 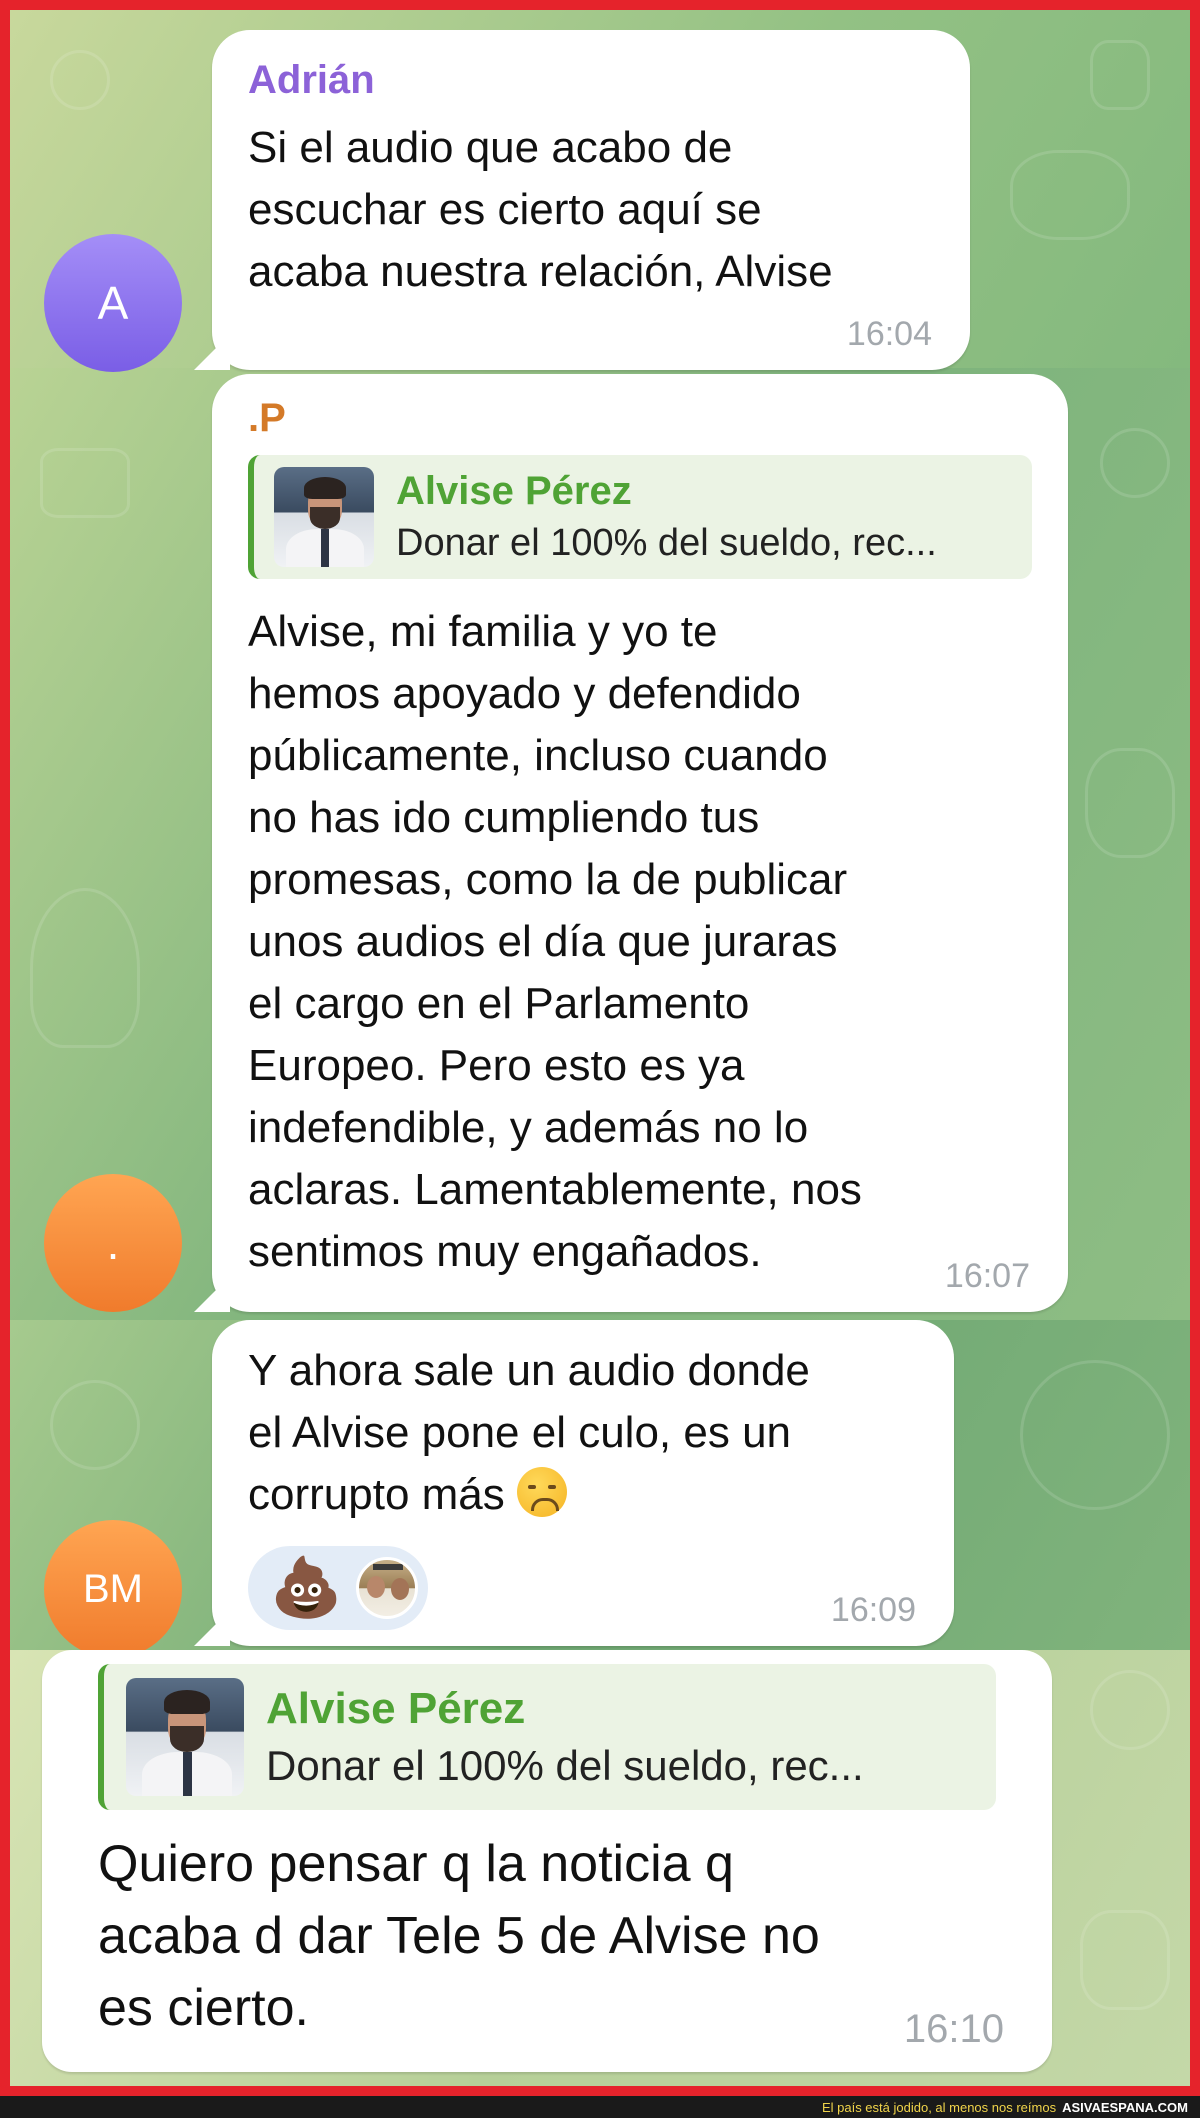 What do you see at coordinates (542, 1492) in the screenshot?
I see `disappointed-face-icon` at bounding box center [542, 1492].